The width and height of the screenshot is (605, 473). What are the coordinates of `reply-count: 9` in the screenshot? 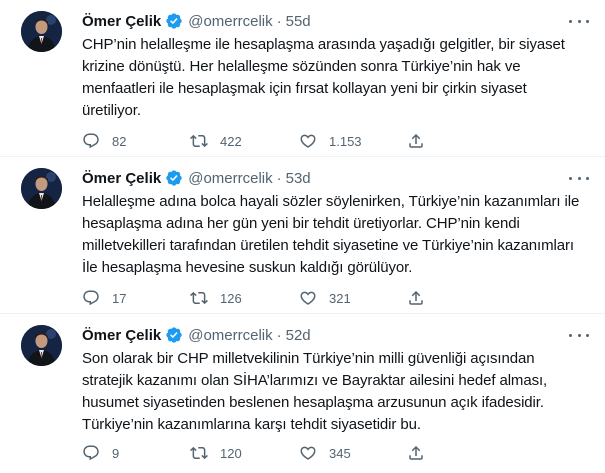 It's located at (116, 453).